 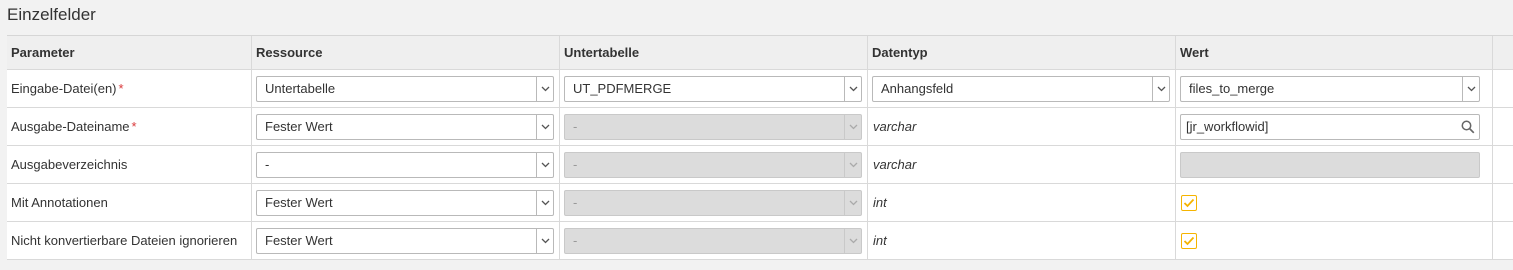 I want to click on ressource-cell: -, so click(x=406, y=164).